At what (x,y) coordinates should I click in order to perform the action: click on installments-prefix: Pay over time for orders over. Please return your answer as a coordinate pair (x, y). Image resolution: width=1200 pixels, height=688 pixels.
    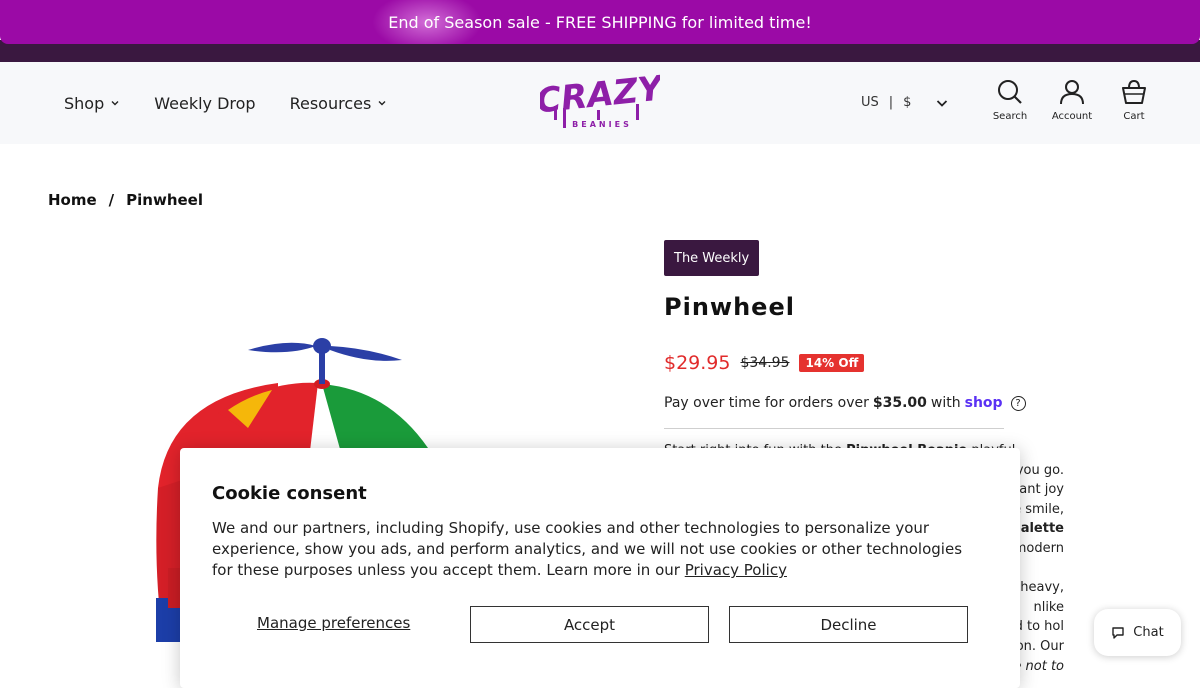
    Looking at the image, I should click on (766, 403).